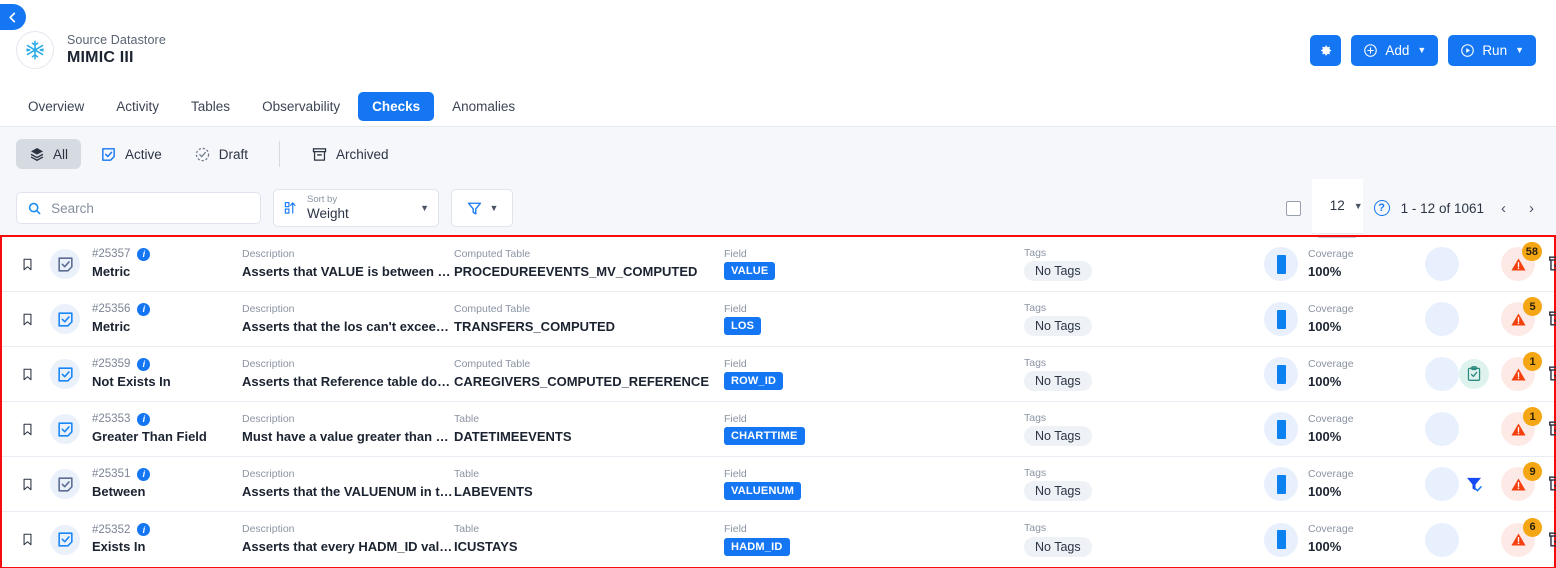 This screenshot has height=568, width=1556. What do you see at coordinates (137, 106) in the screenshot?
I see `tab-activity: Activity` at bounding box center [137, 106].